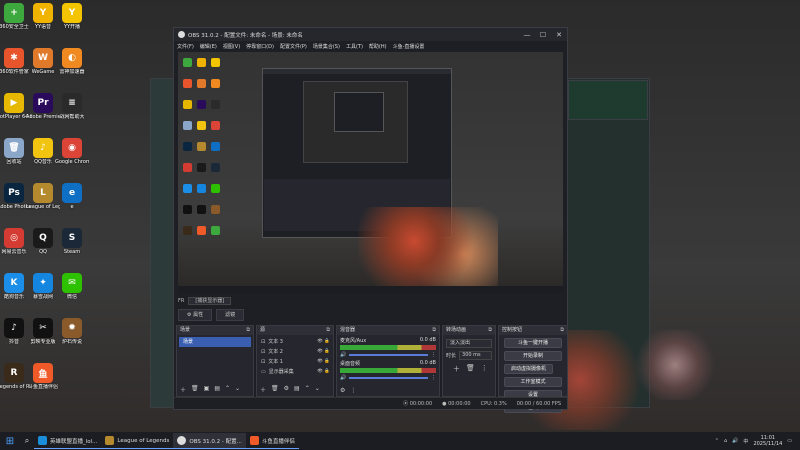  I want to click on desktop-icon: ee, so click(72, 196).